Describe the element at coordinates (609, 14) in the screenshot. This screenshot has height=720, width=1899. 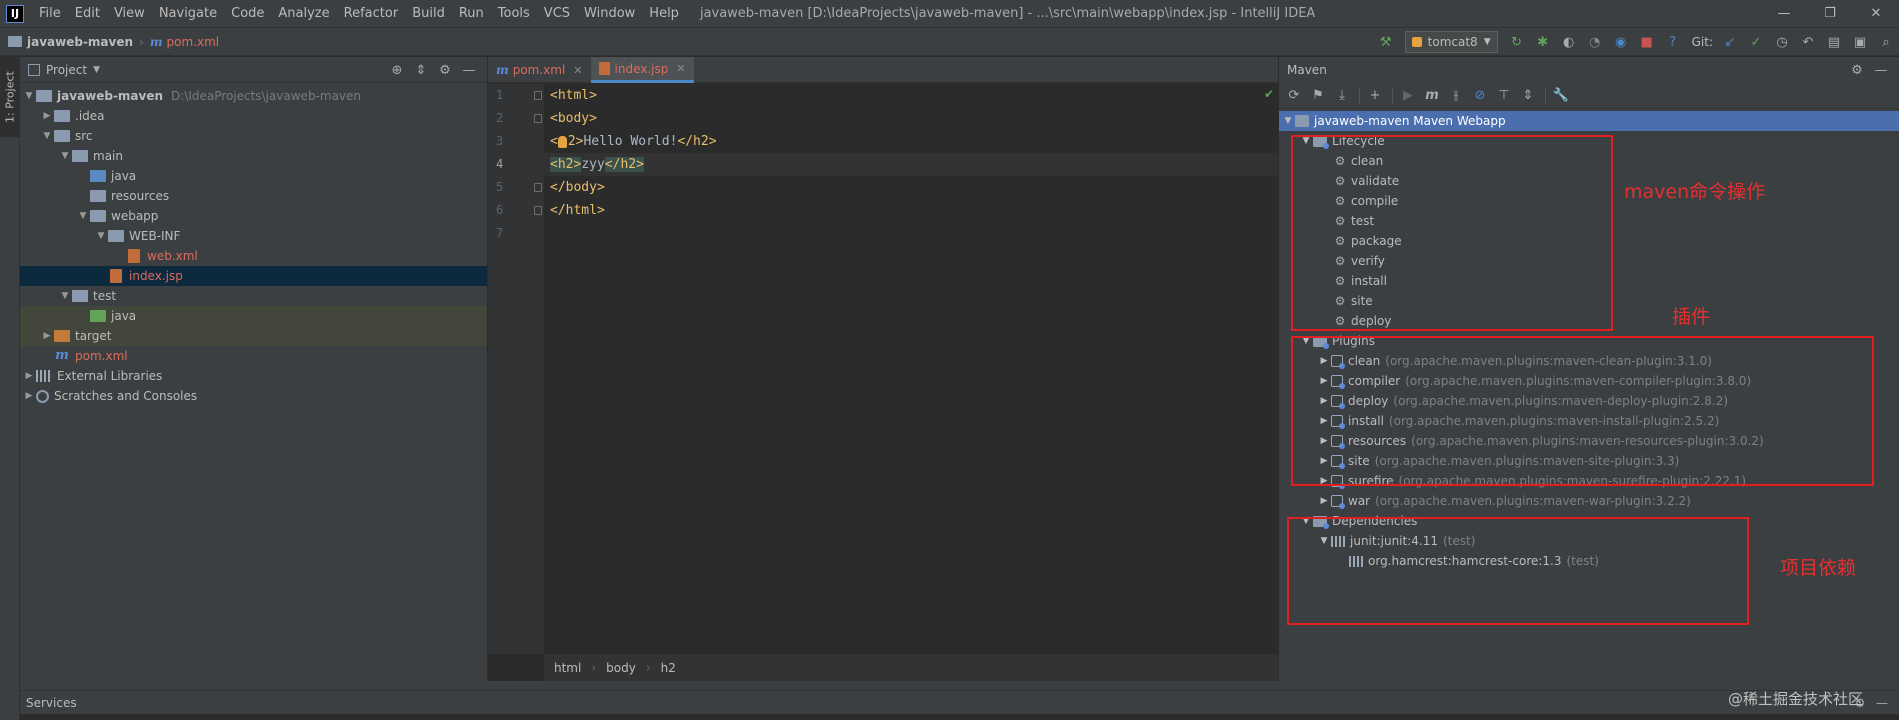
I see `menu-window: Window` at that location.